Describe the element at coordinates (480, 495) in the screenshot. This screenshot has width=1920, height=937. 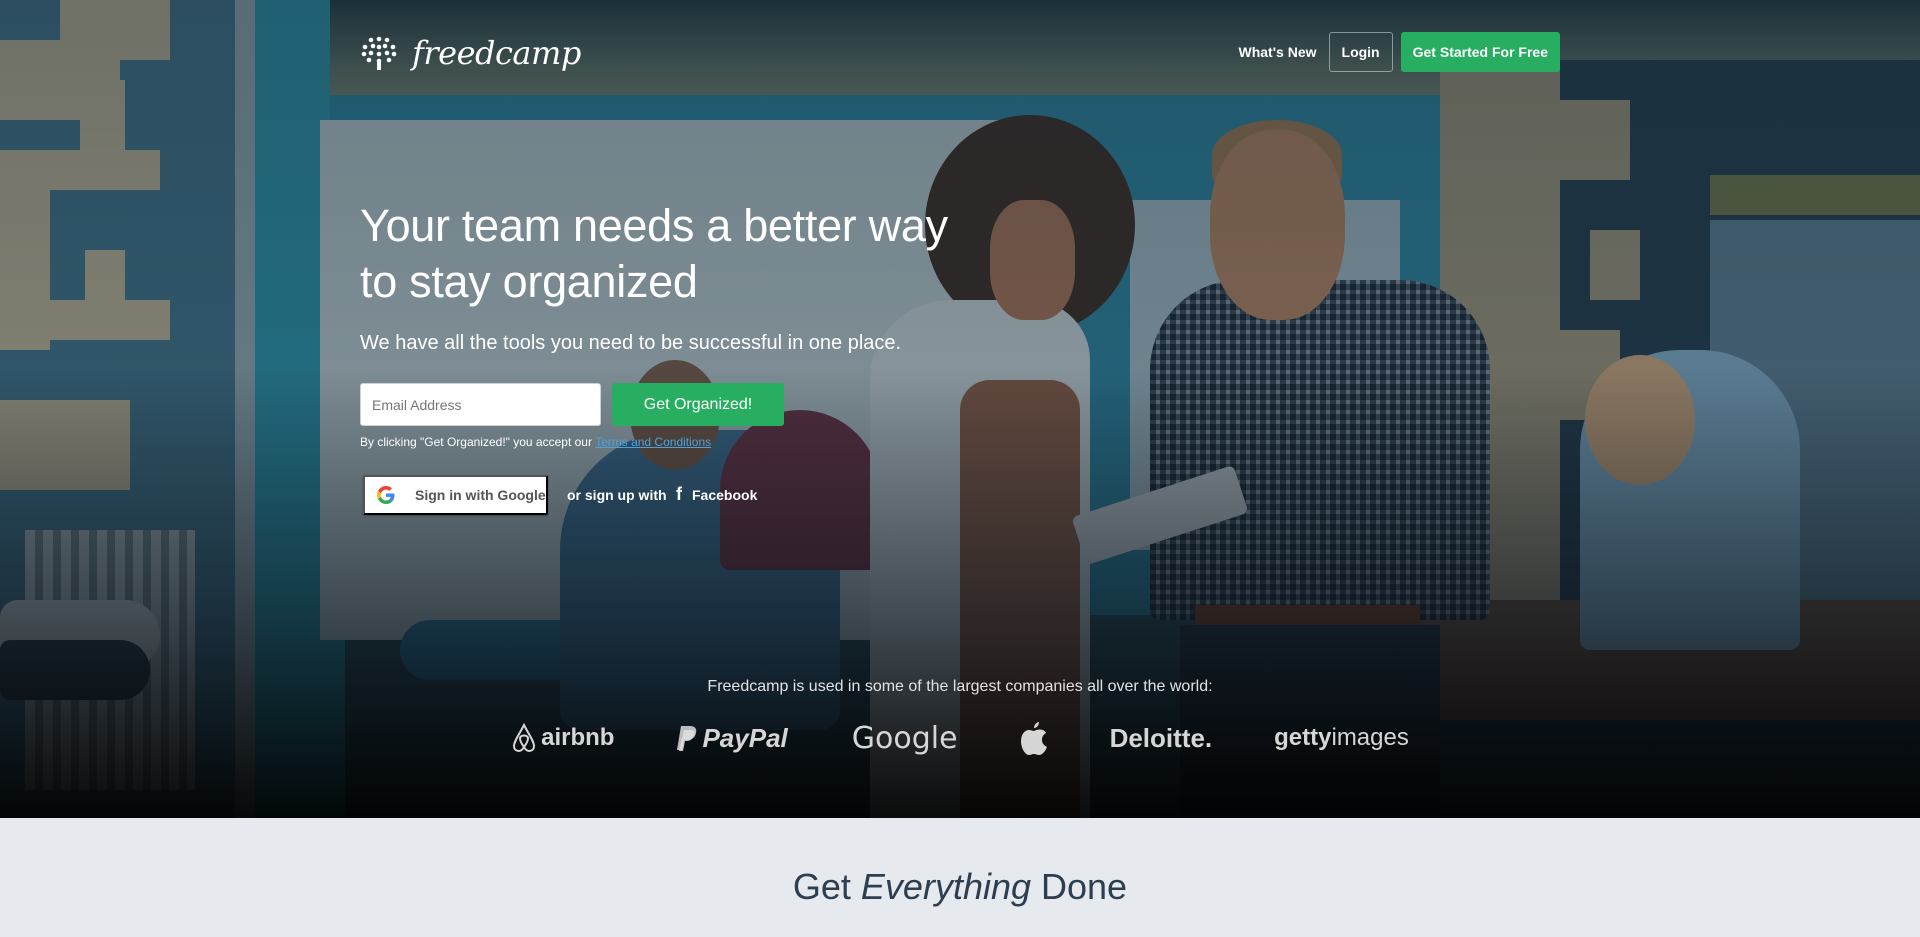
I see `google-signin-label: Sign in with Google` at that location.